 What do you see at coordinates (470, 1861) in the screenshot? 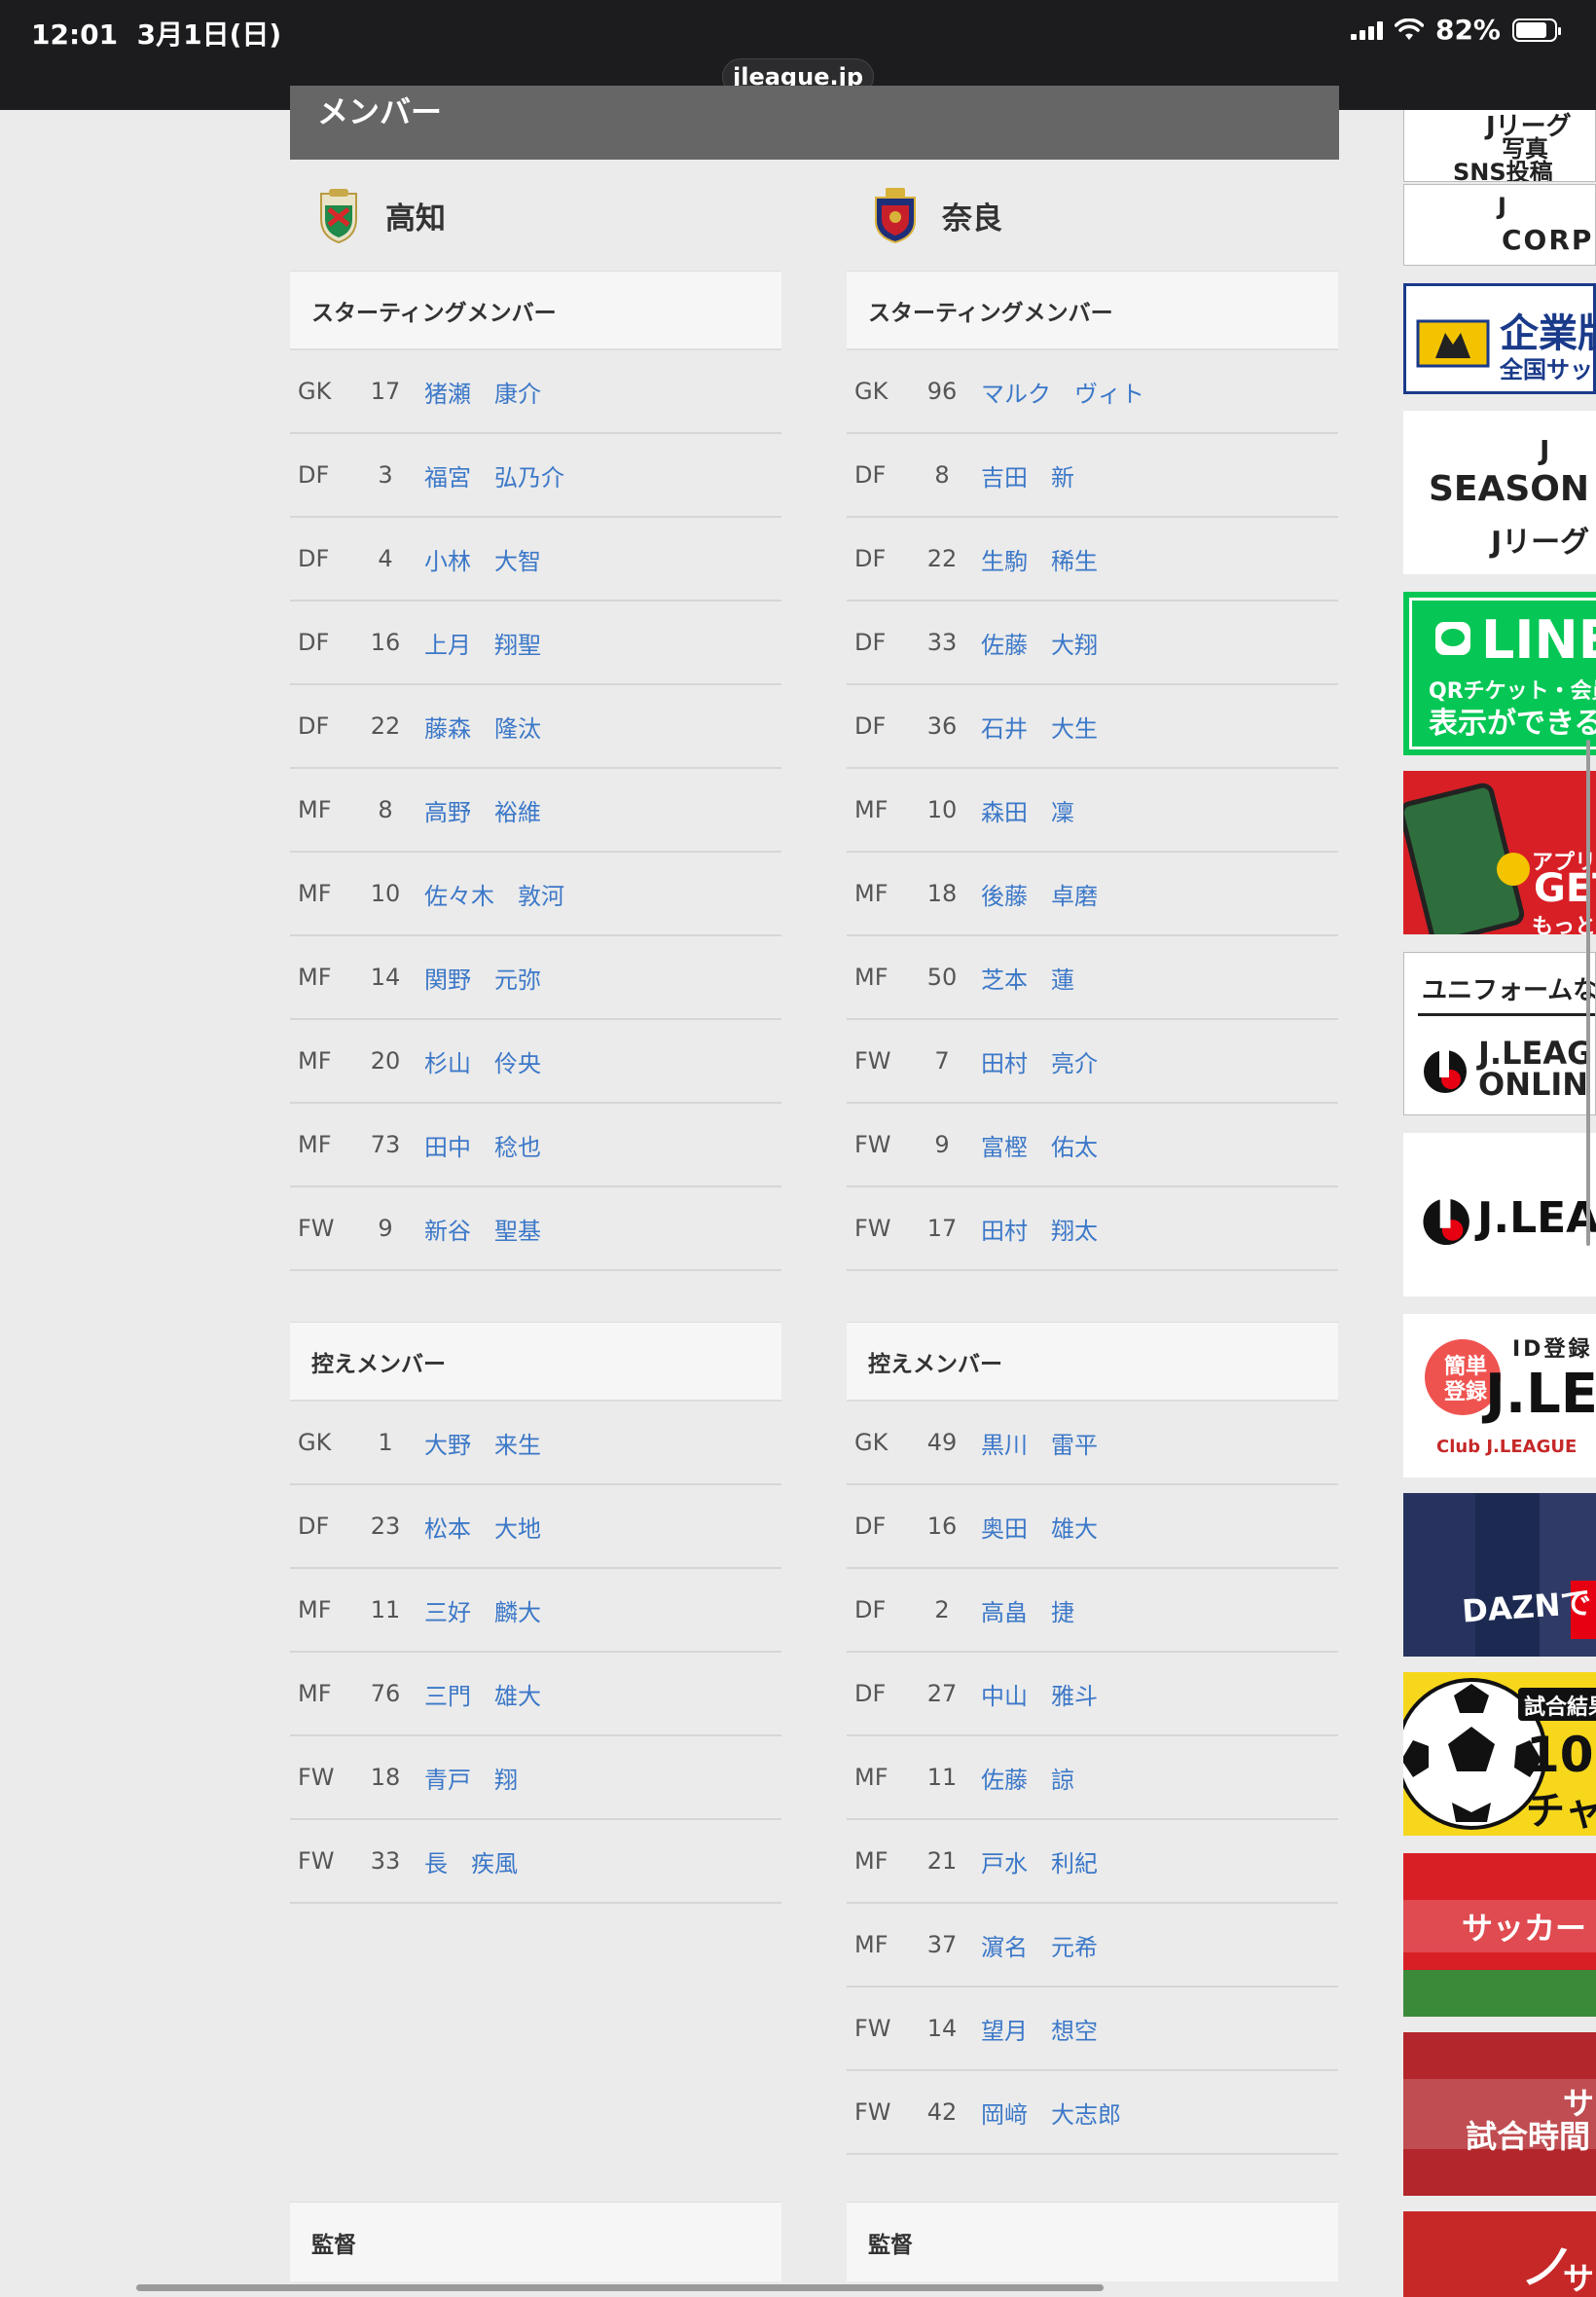
I see `player-name-link: 長 疾風` at bounding box center [470, 1861].